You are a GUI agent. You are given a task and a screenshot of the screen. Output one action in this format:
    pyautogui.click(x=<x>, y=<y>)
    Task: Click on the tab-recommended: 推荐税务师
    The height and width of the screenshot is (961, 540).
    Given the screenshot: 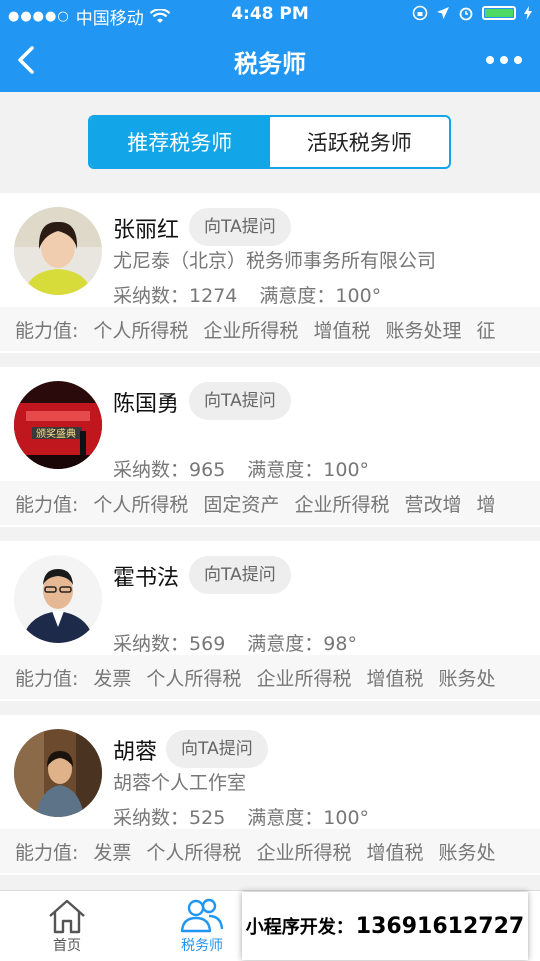 What is the action you would take?
    pyautogui.click(x=180, y=142)
    